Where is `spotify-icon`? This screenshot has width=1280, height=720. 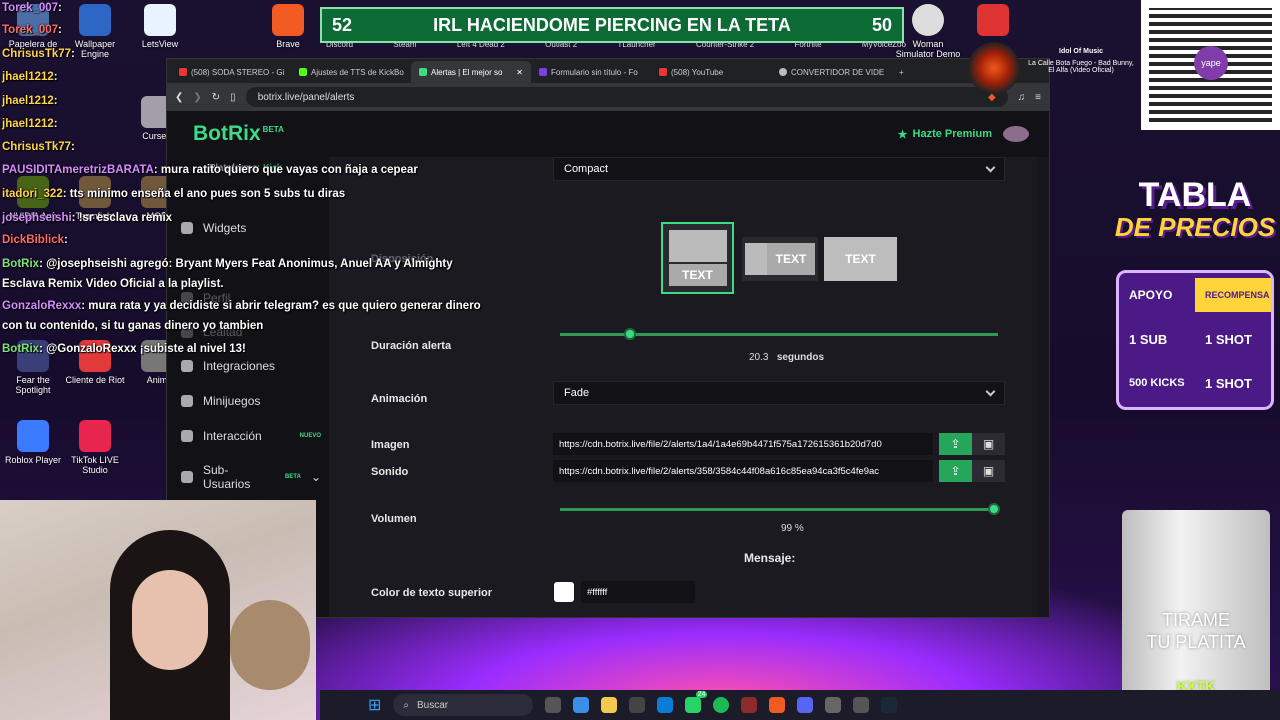
spotify-icon is located at coordinates (721, 705).